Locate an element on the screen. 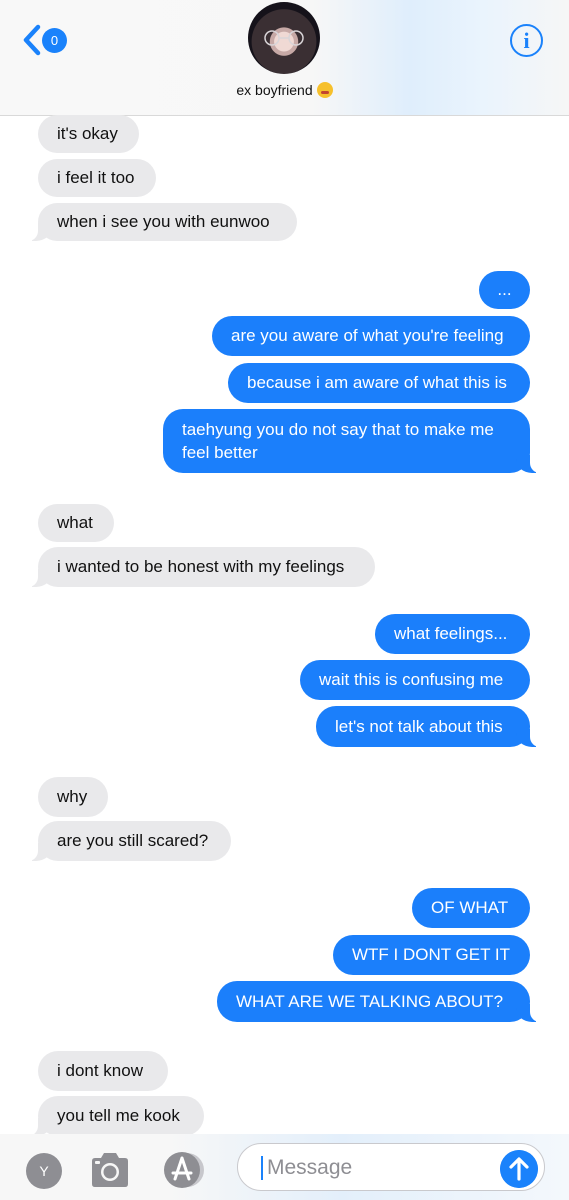 Image resolution: width=569 pixels, height=1200 pixels. message-text: it's okay is located at coordinates (87, 133).